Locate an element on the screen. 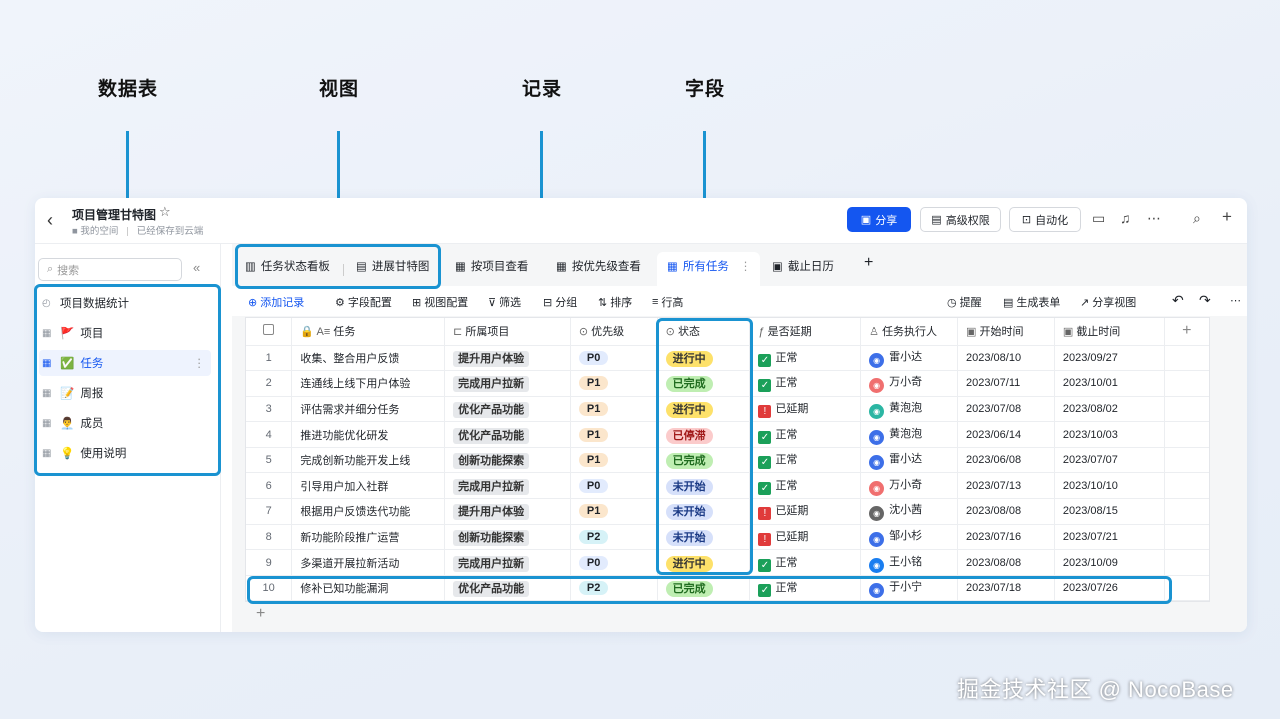 The width and height of the screenshot is (1280, 719). cell-task: 修补已知功能漏洞 is located at coordinates (368, 588).